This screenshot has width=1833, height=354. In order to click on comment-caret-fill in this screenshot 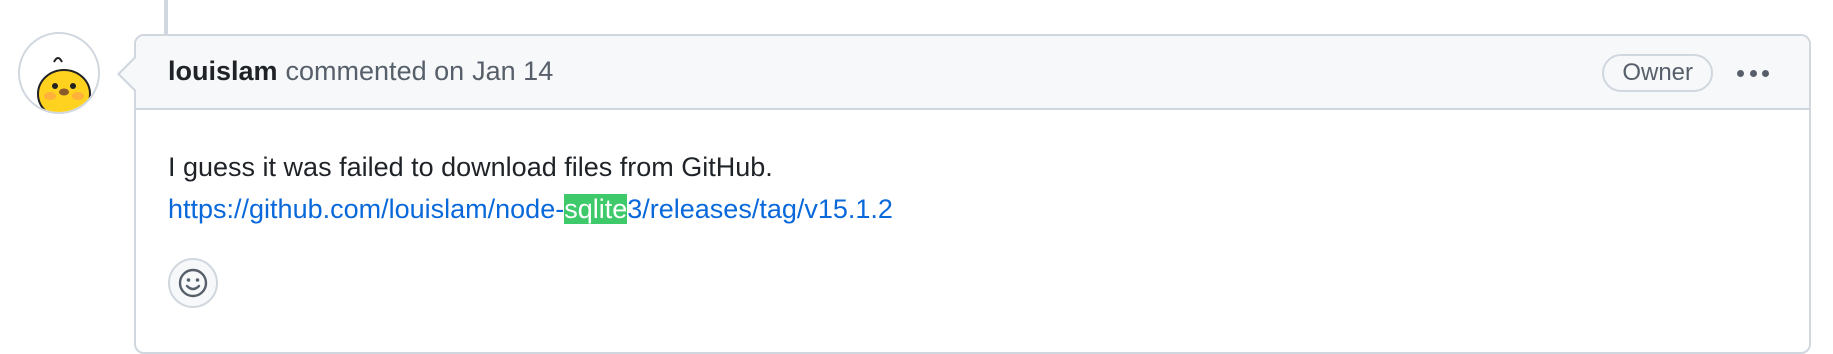, I will do `click(128, 74)`.